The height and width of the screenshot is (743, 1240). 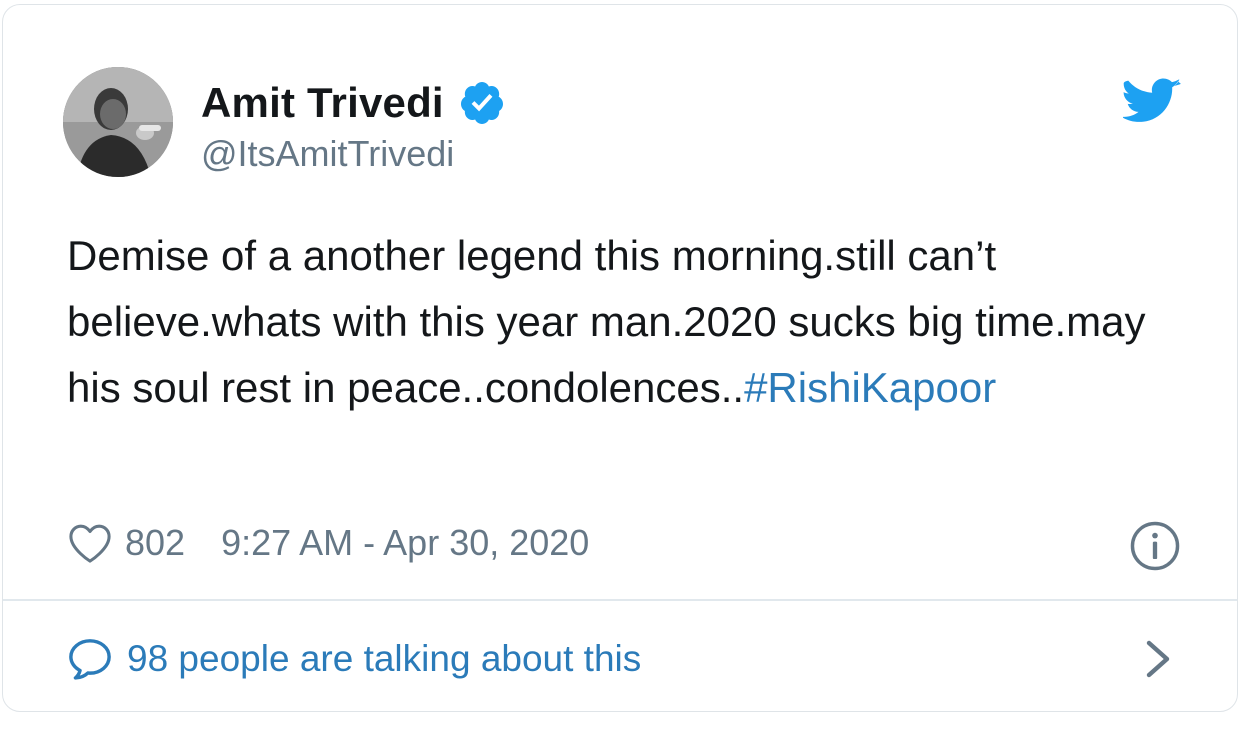 What do you see at coordinates (870, 387) in the screenshot?
I see `hashtag-link: #RishiKapoor` at bounding box center [870, 387].